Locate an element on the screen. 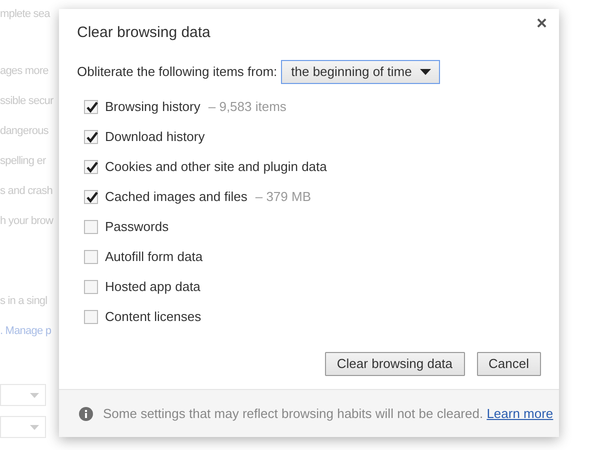  item-count: – 379 MB is located at coordinates (283, 197).